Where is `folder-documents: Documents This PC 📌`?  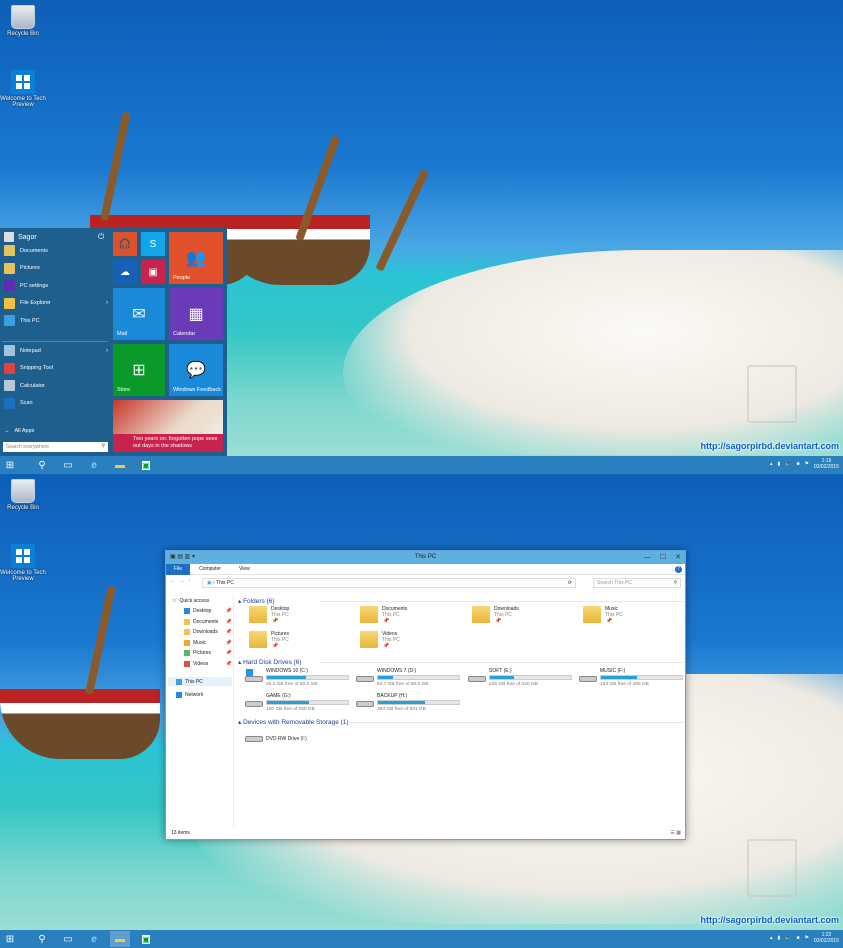
folder-documents: Documents This PC 📌 is located at coordinates (407, 616).